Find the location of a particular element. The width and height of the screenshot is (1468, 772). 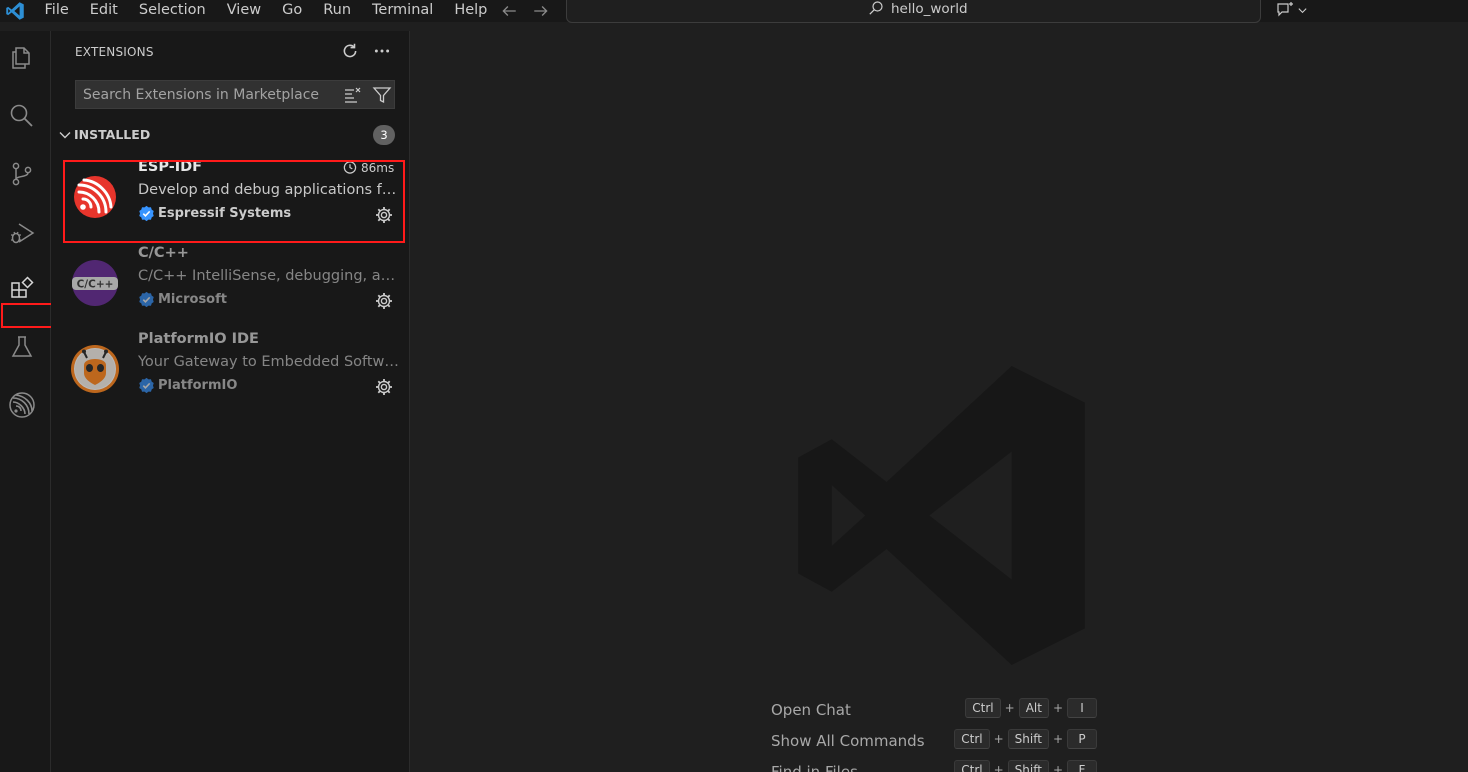

cpp-logo-icon: C/C++ is located at coordinates (95, 283).